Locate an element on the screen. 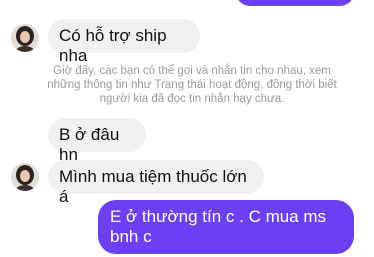 Image resolution: width=374 pixels, height=257 pixels. message-bubble: Mình mua tiệm thuốc lớn á is located at coordinates (156, 183).